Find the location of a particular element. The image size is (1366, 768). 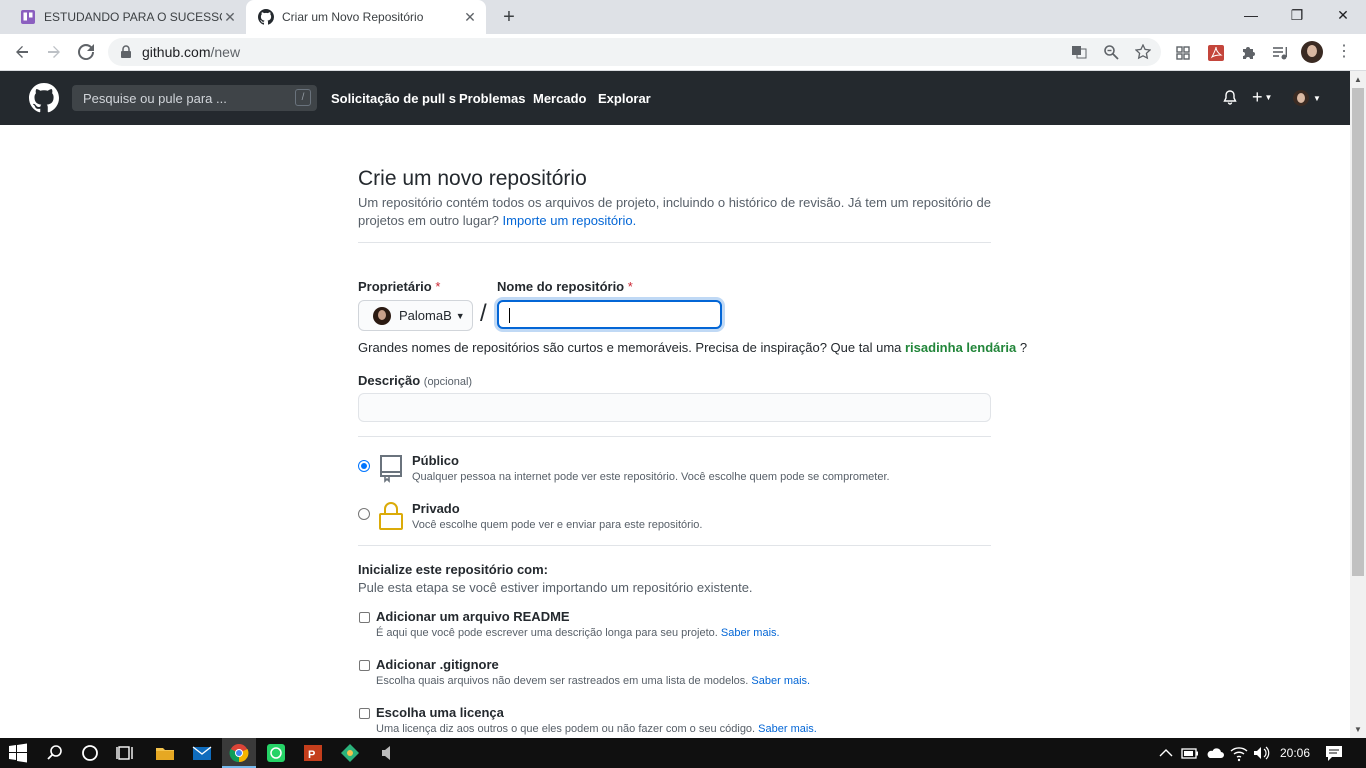

notifications-center-icon is located at coordinates (1334, 753).